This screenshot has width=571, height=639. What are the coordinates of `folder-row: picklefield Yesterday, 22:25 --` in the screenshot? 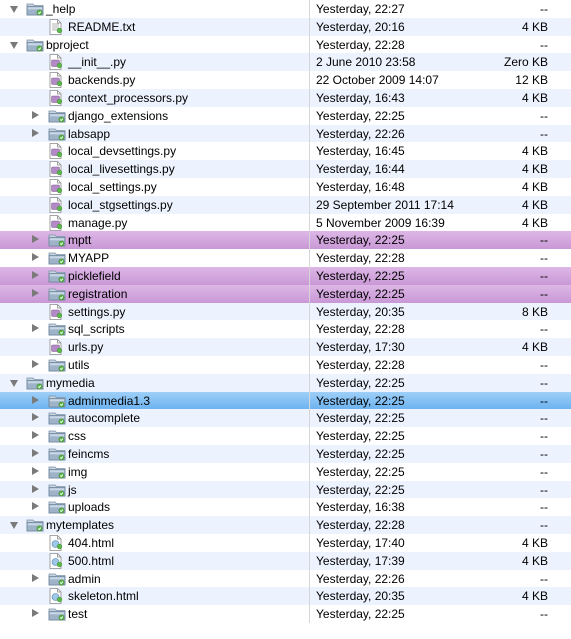 It's located at (285, 276).